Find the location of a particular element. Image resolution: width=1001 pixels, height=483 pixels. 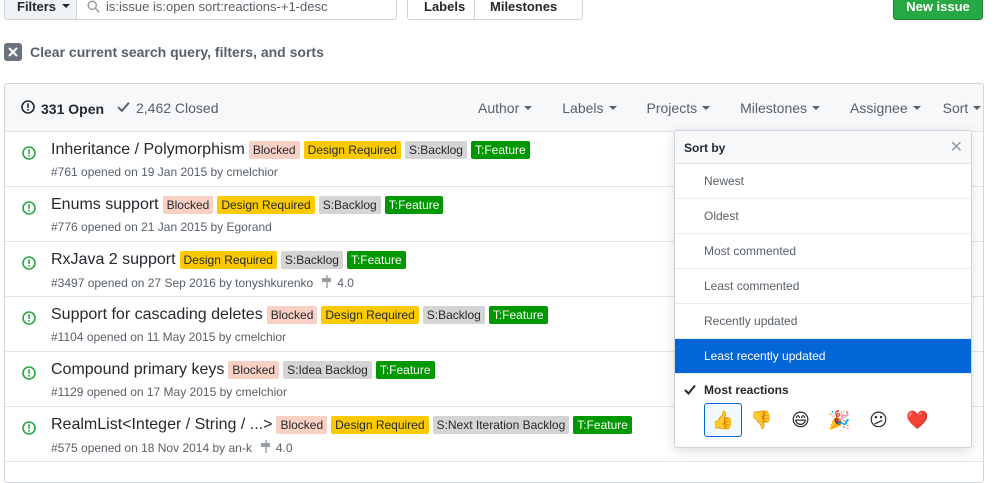

search-input is located at coordinates (246, 7).